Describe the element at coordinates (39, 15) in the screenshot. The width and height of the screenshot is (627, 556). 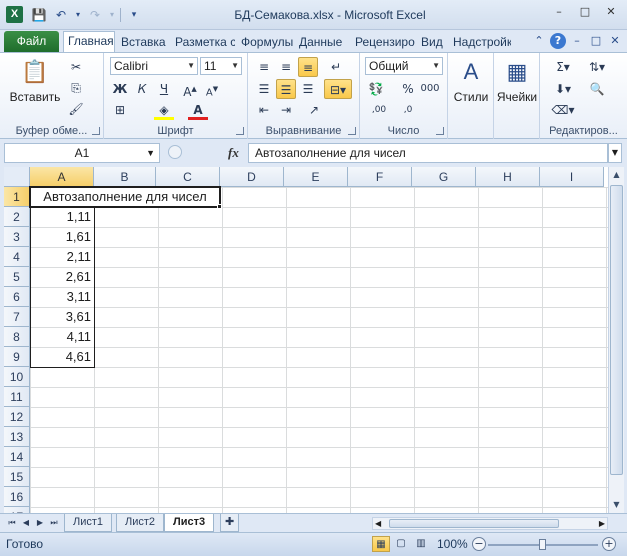
I see `save-icon: 💾` at that location.